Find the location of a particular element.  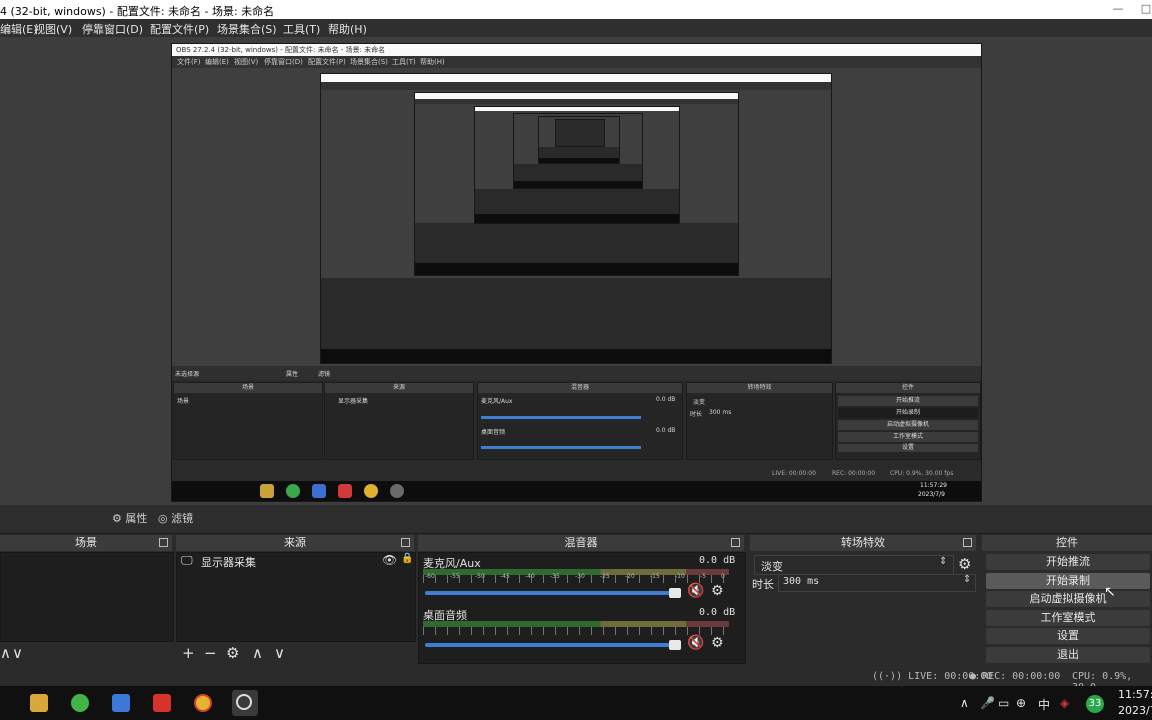

clock-date: 2023/7 is located at coordinates (1135, 710).